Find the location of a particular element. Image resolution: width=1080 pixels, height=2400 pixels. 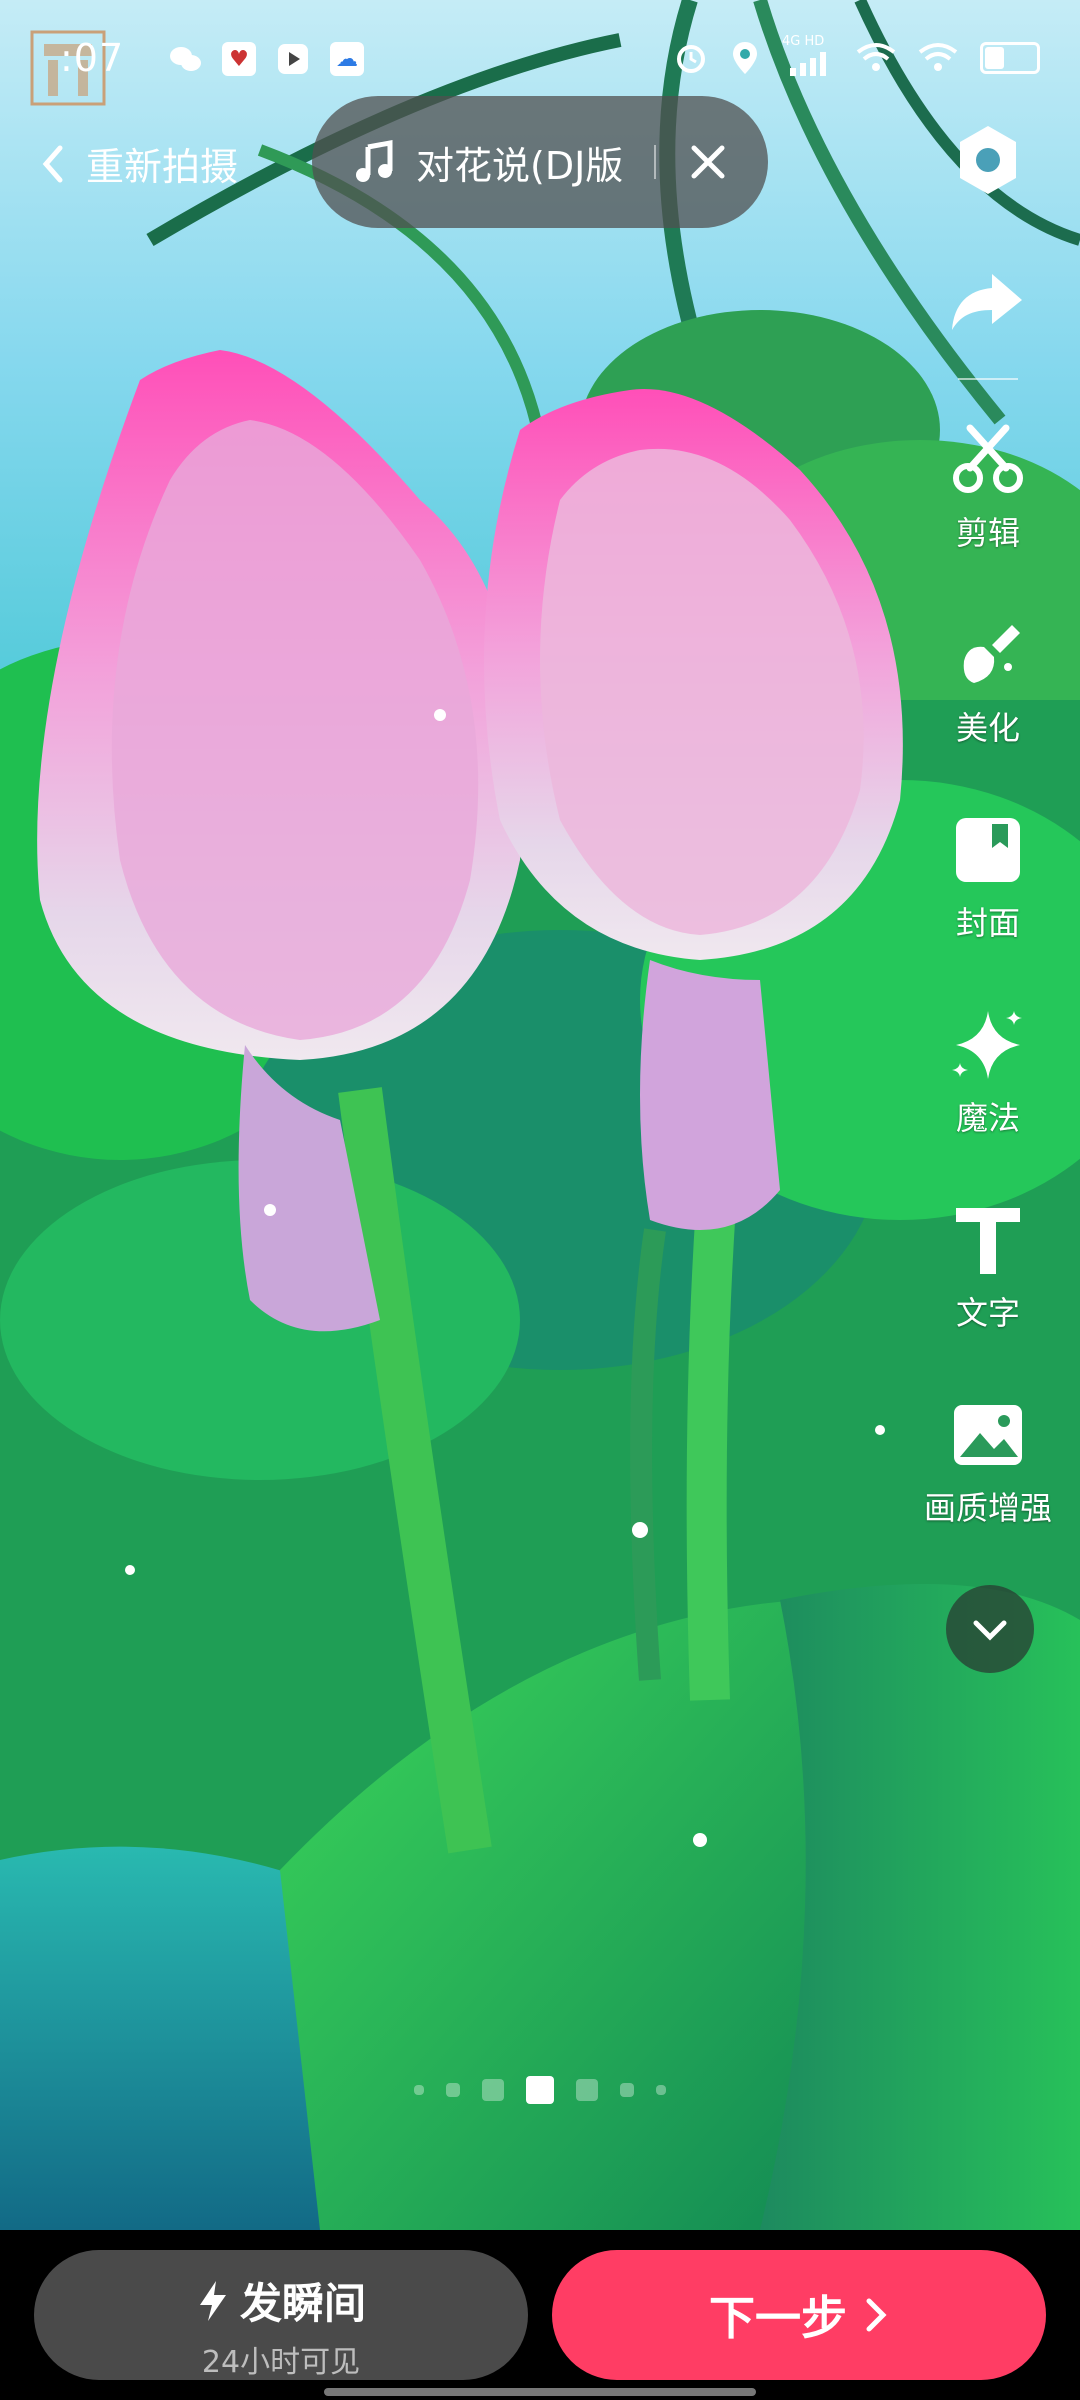

magic-tool-label: 魔法 is located at coordinates (987, 1118).